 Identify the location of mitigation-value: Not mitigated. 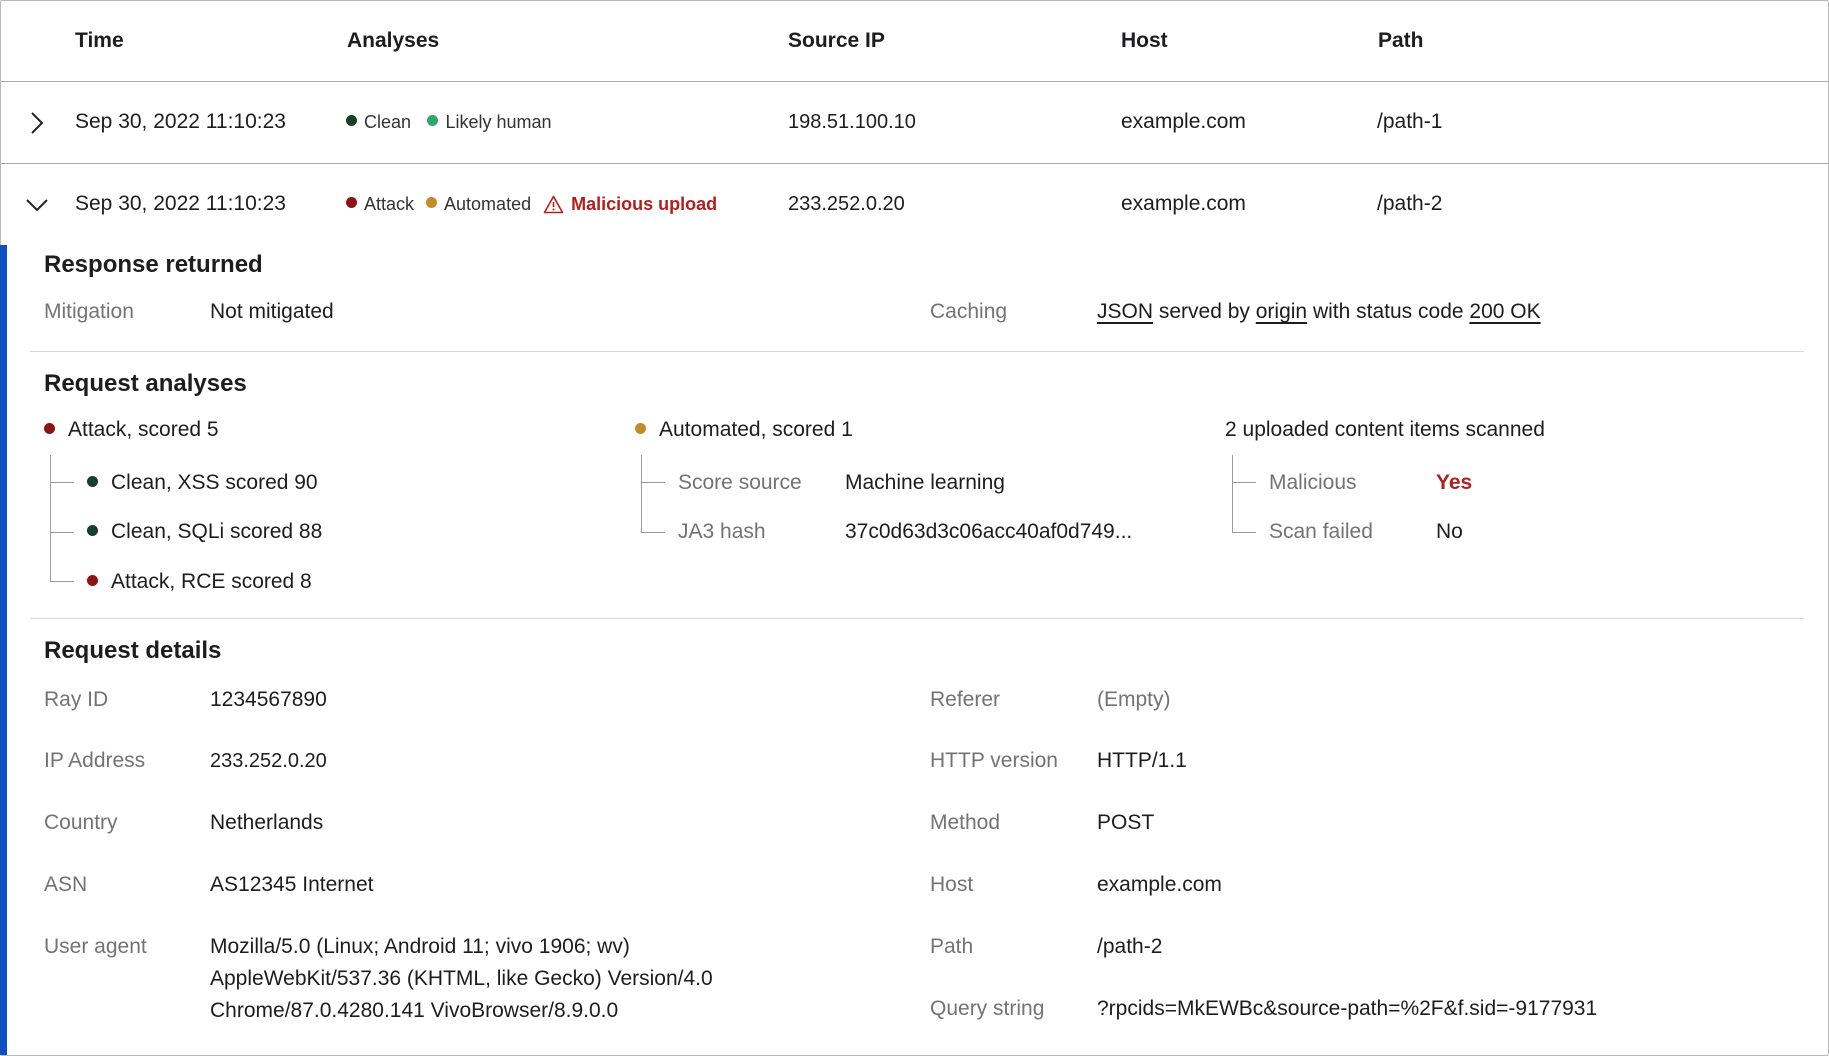
(272, 311).